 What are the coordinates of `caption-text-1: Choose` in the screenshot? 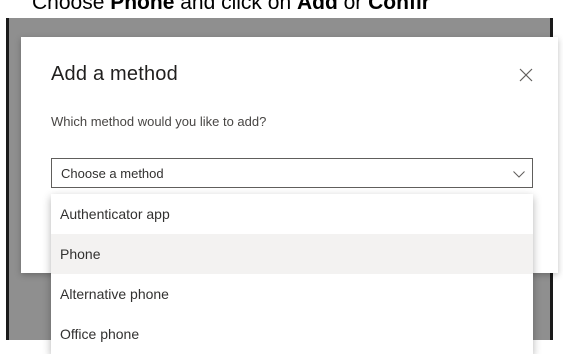 It's located at (71, 7).